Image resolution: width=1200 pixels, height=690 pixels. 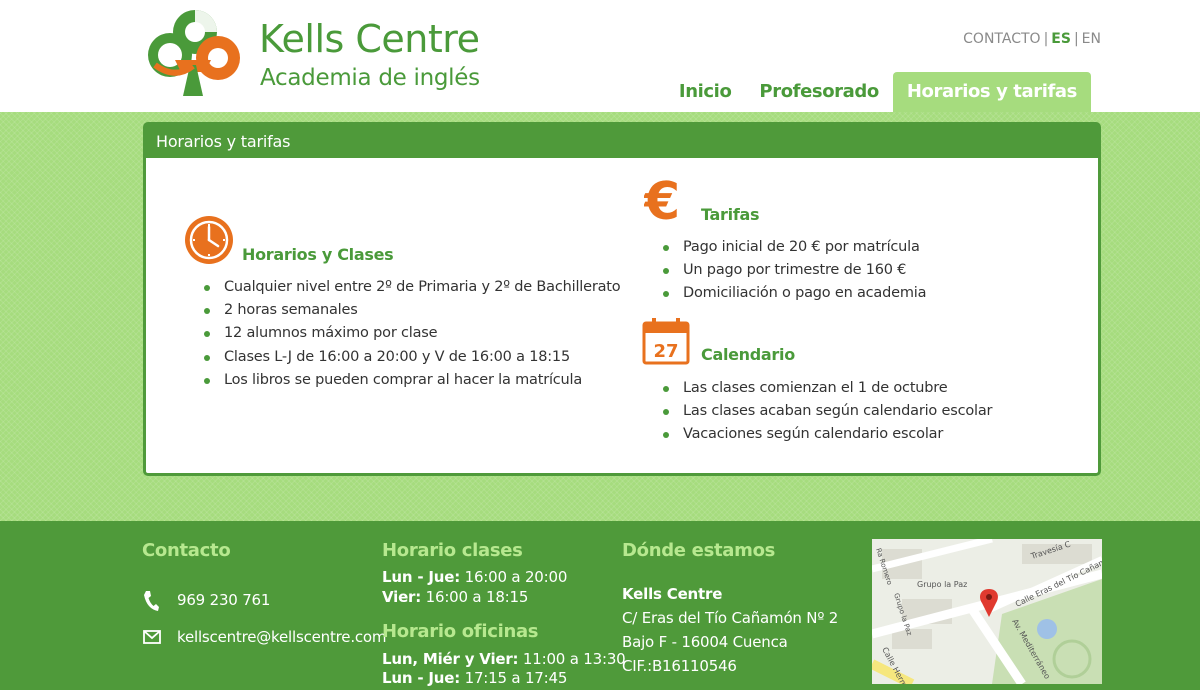 I want to click on euro-icon: €, so click(x=662, y=199).